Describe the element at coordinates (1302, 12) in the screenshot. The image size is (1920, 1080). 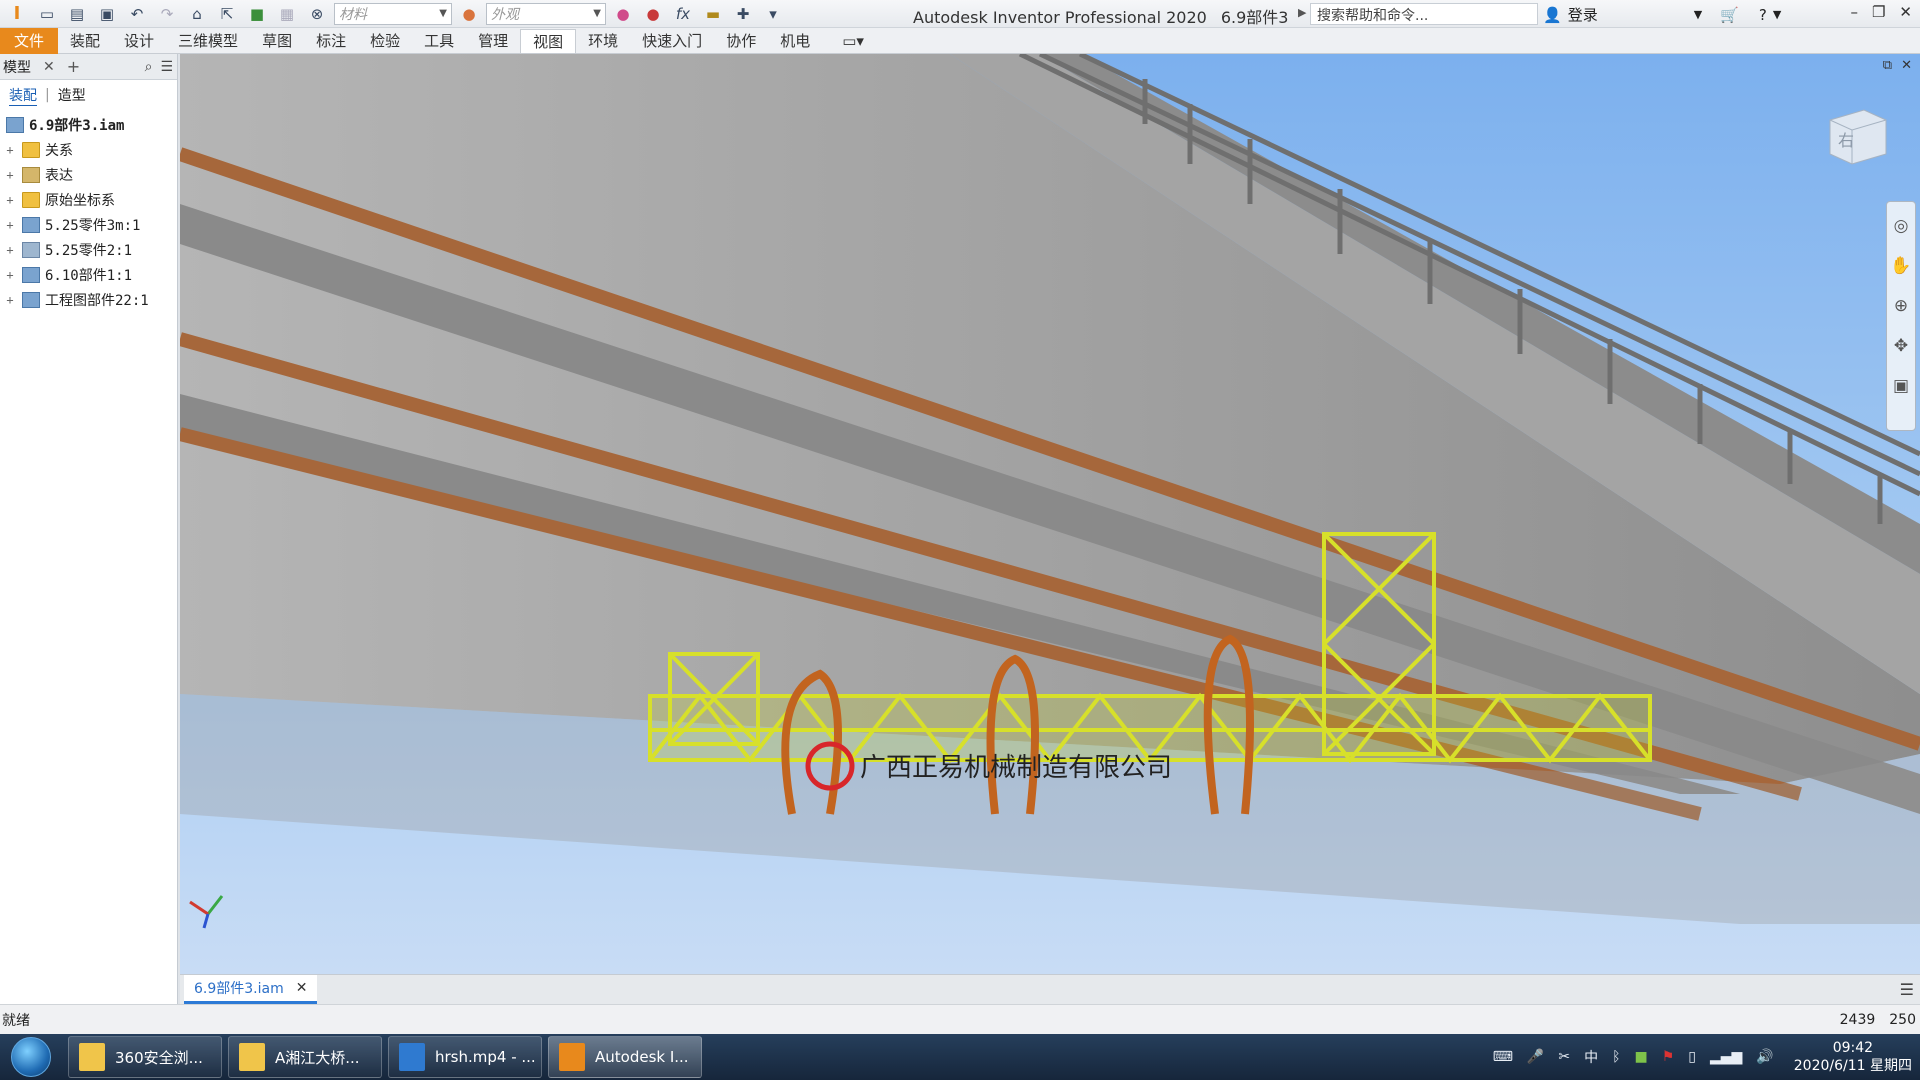
I see `help-expand-icon: ▶` at that location.